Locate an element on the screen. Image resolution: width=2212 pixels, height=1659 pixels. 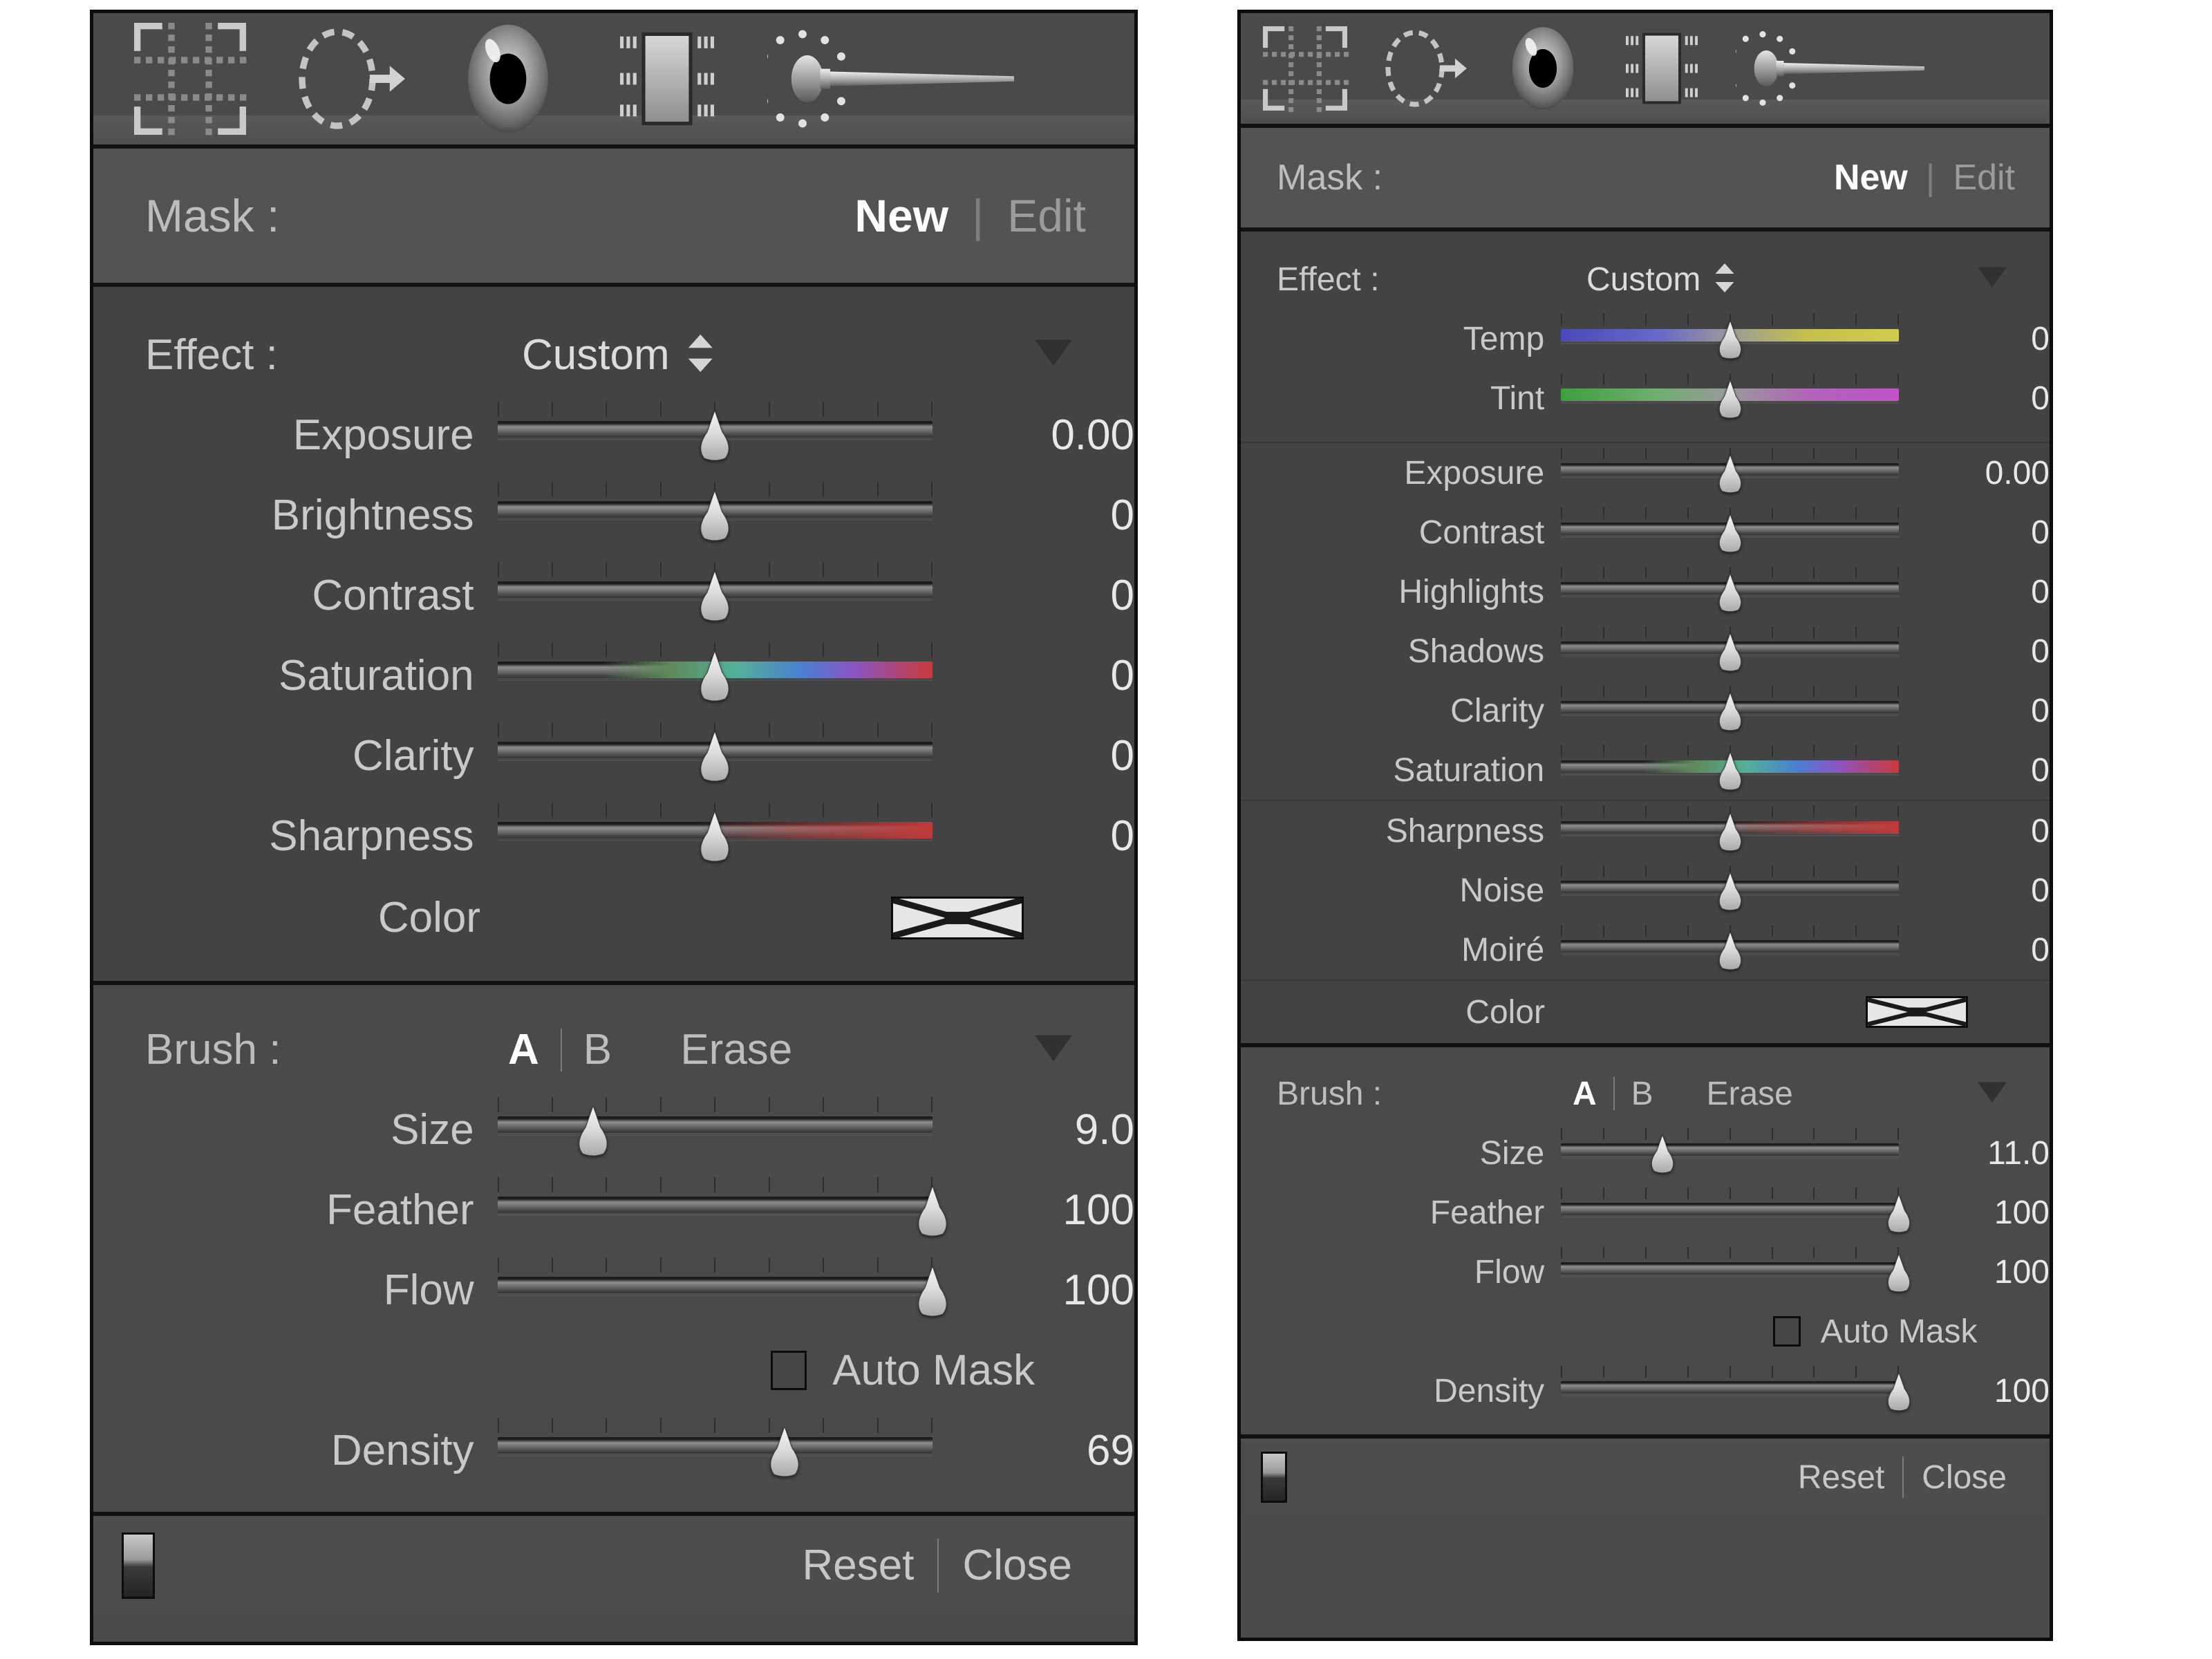
moiré-slider-thumb is located at coordinates (1731, 951).